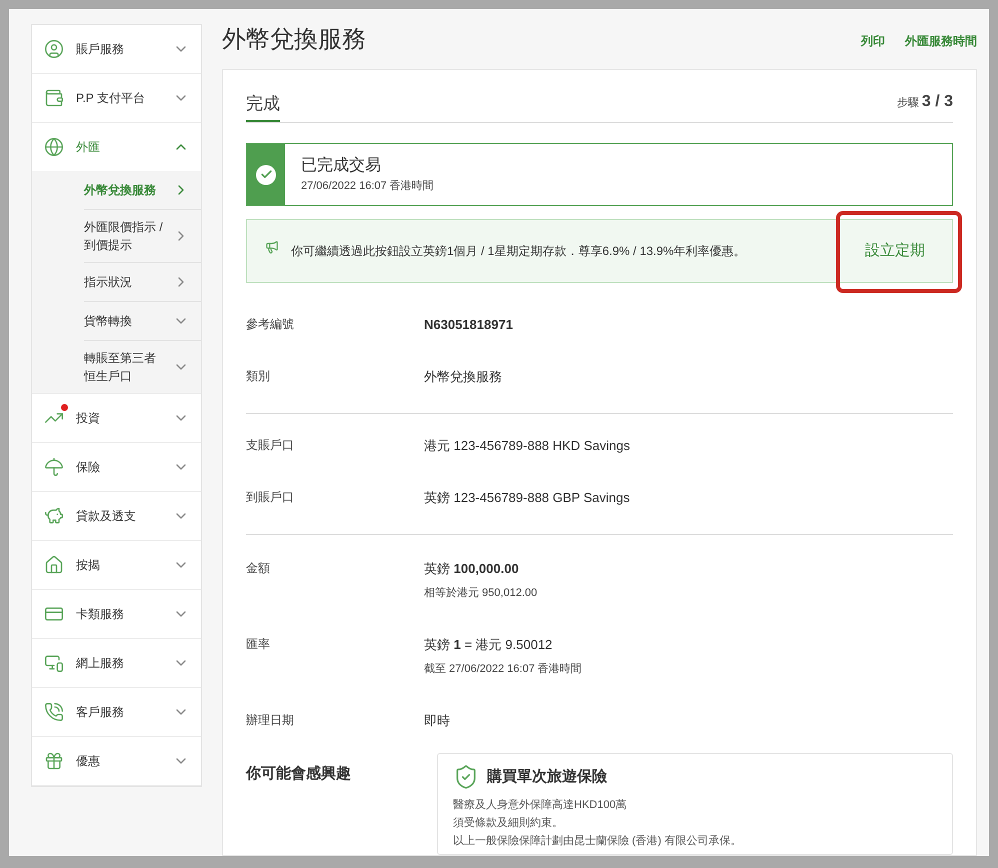 The height and width of the screenshot is (868, 998). What do you see at coordinates (88, 761) in the screenshot?
I see `sidebar-label: 優惠` at bounding box center [88, 761].